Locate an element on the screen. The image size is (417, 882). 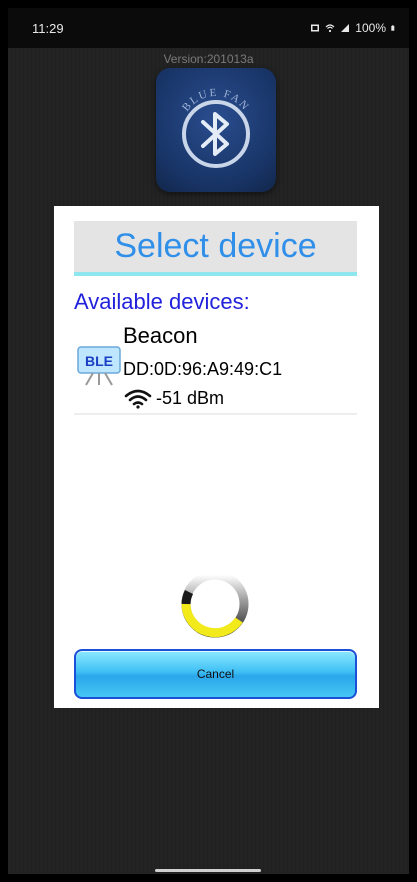
device-address: DD:0D:96:A9:49:C1 is located at coordinates (203, 369).